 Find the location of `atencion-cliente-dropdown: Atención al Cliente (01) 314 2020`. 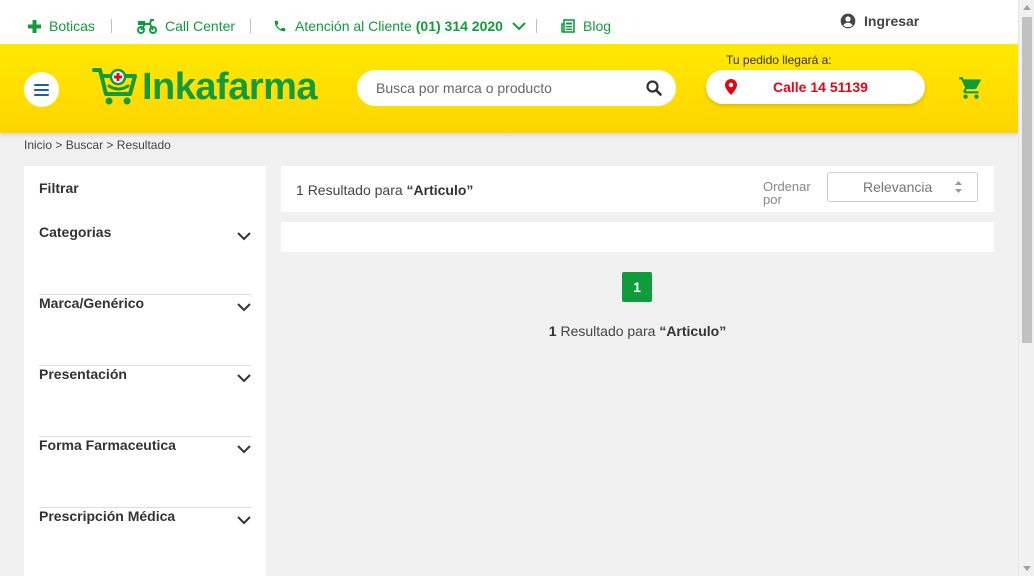

atencion-cliente-dropdown: Atención al Cliente (01) 314 2020 is located at coordinates (399, 26).